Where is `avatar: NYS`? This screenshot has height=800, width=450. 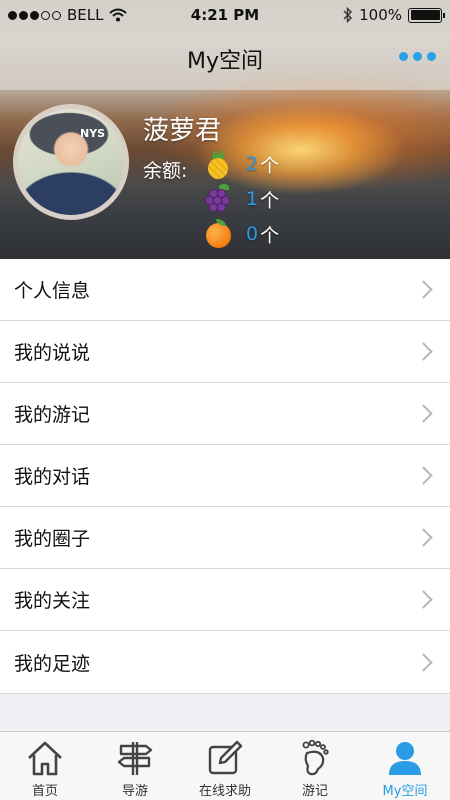
avatar: NYS is located at coordinates (71, 162).